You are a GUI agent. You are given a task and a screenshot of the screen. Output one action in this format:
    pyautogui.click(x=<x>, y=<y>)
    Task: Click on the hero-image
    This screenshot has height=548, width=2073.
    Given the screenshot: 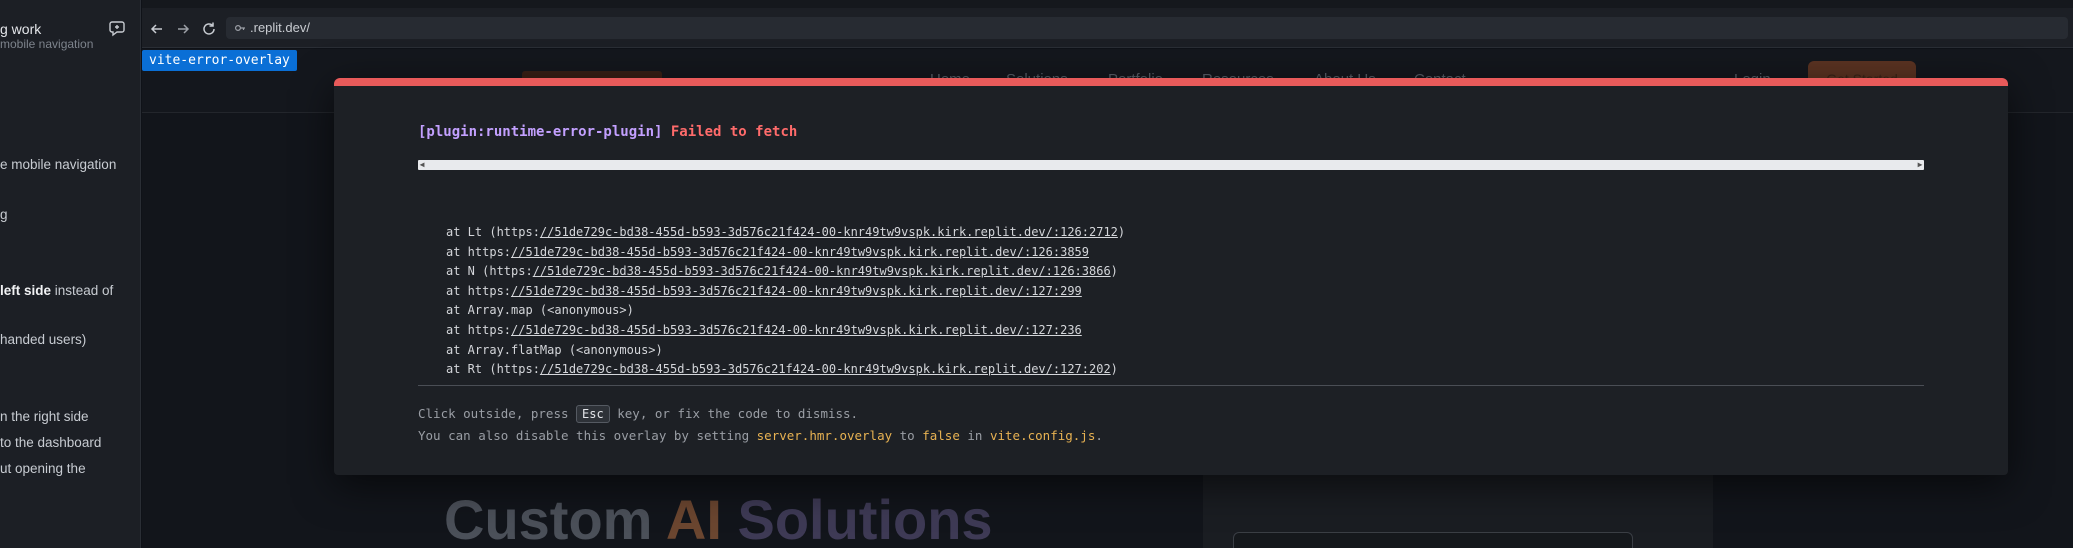 What is the action you would take?
    pyautogui.click(x=1458, y=511)
    